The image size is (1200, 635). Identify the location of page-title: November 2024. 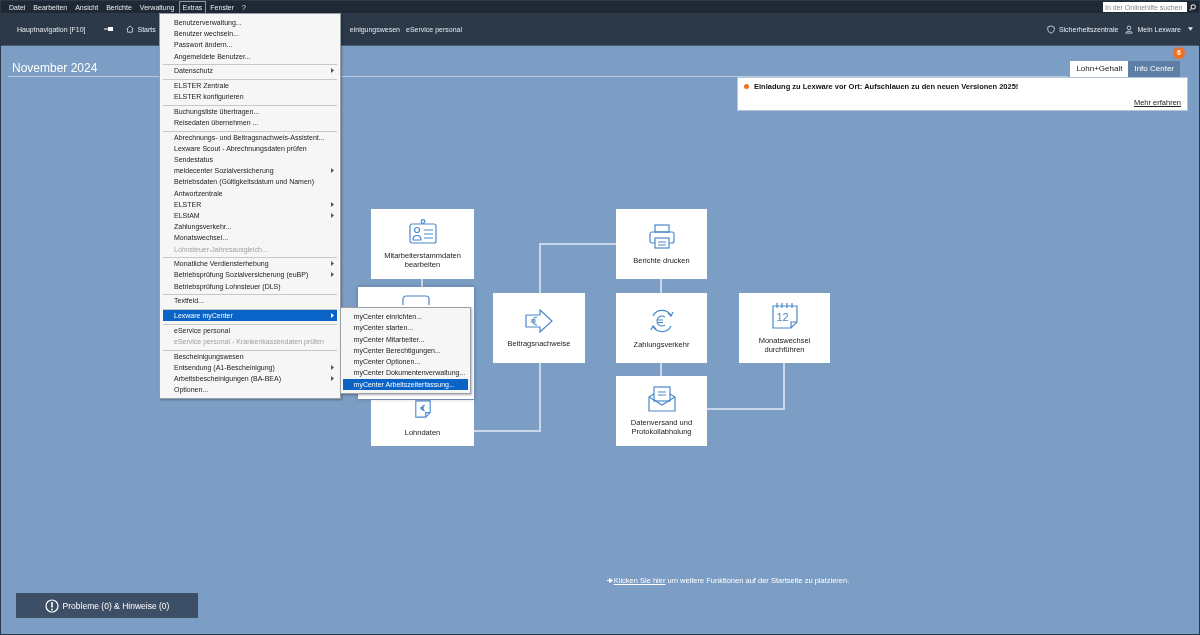
(55, 68).